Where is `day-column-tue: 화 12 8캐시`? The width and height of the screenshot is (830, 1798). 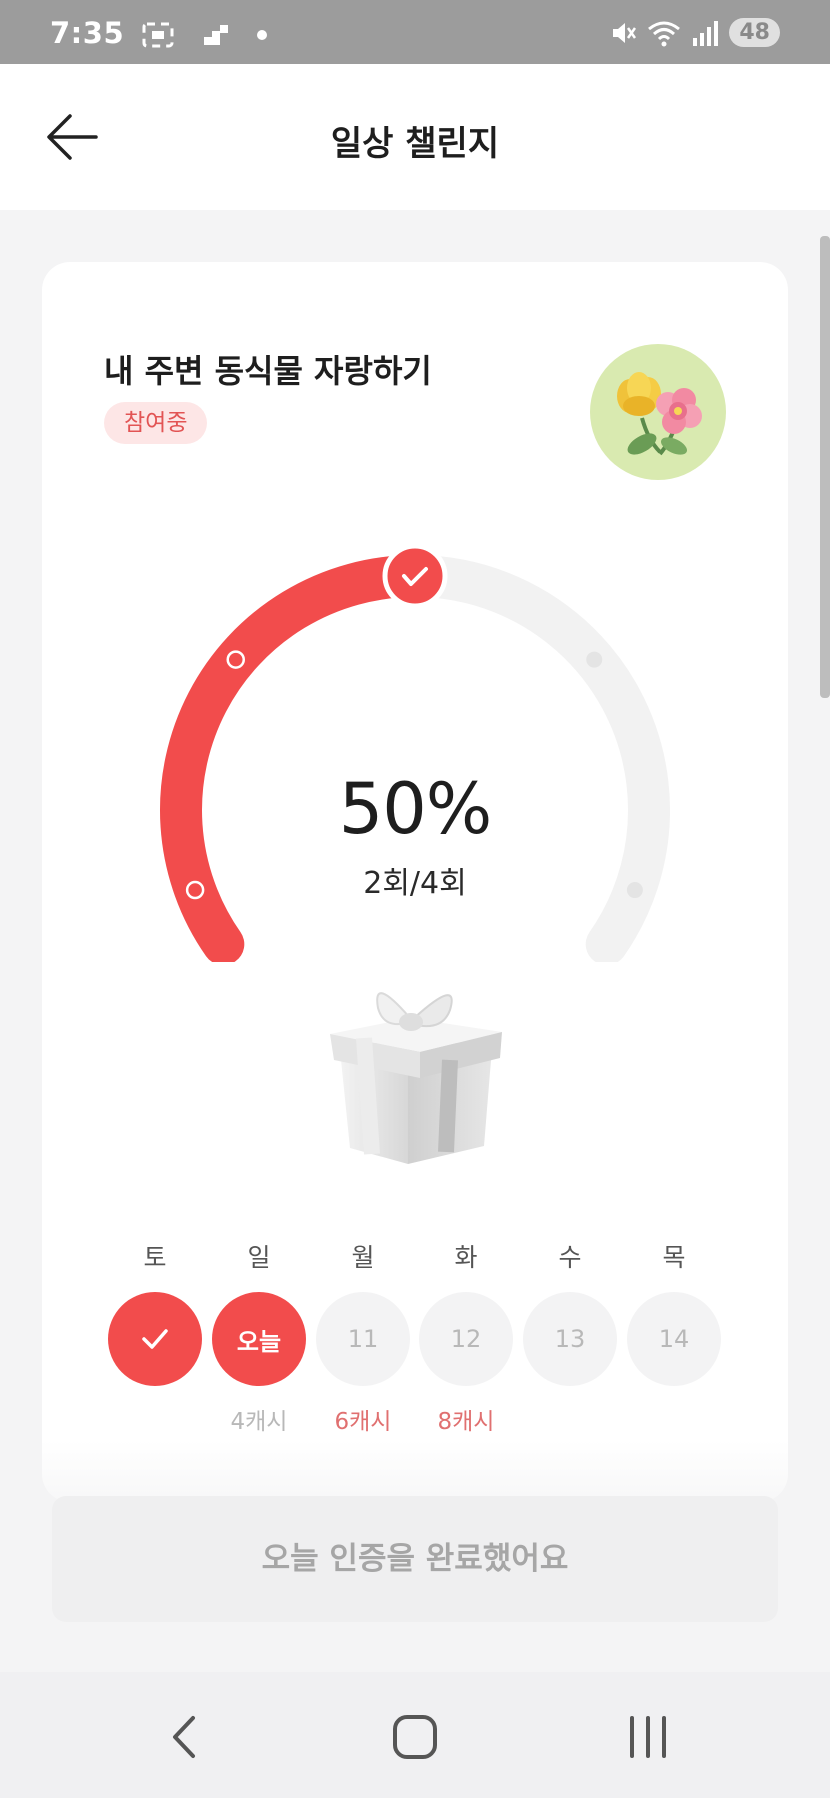 day-column-tue: 화 12 8캐시 is located at coordinates (466, 1336).